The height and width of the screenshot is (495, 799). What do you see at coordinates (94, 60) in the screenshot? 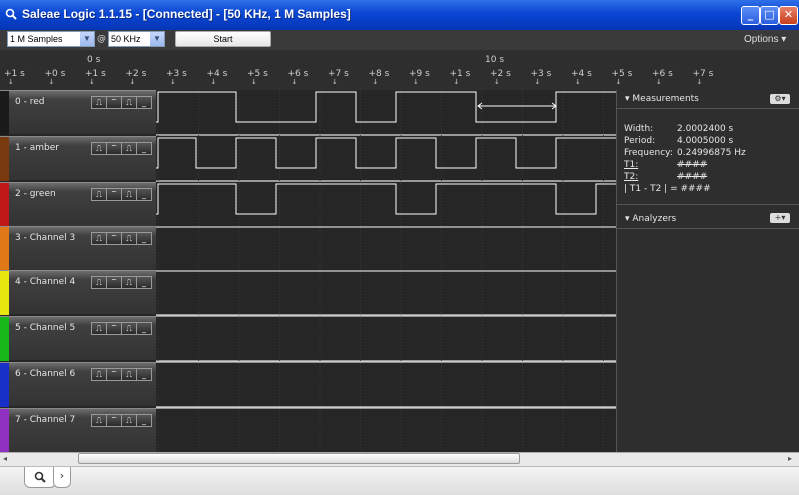
I see `major-tick-label: 0 s` at bounding box center [94, 60].